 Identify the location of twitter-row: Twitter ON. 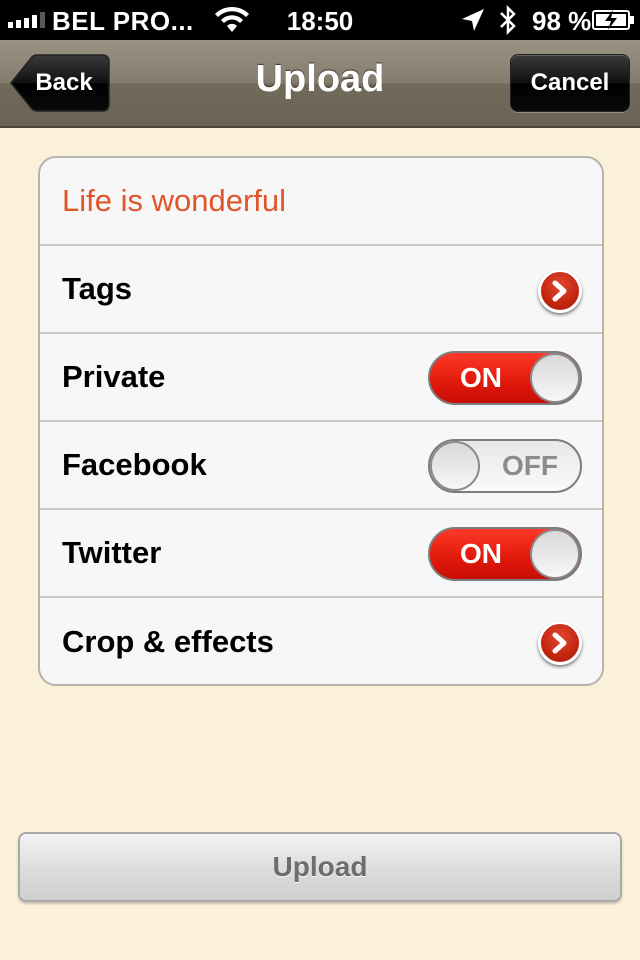
(321, 554).